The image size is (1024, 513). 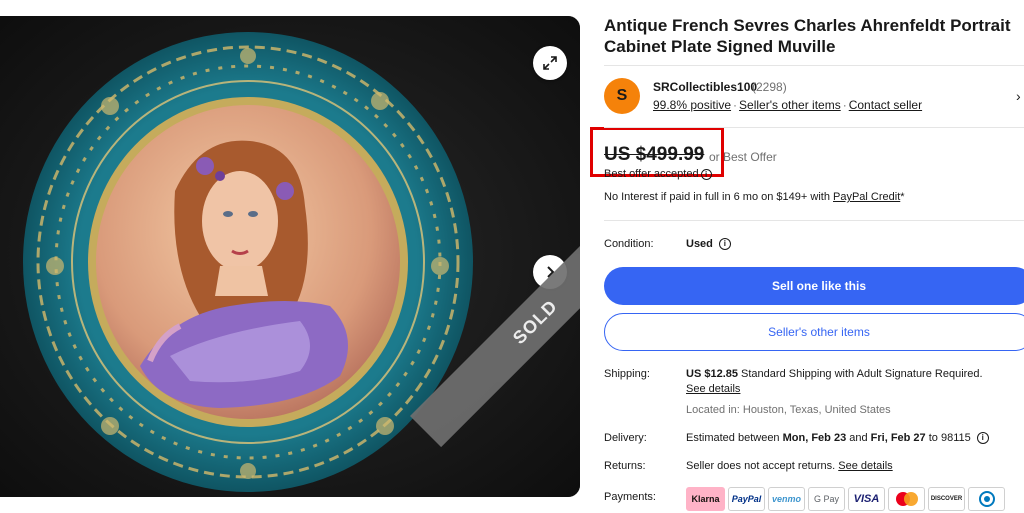 What do you see at coordinates (866, 499) in the screenshot?
I see `visa-icon: VISA` at bounding box center [866, 499].